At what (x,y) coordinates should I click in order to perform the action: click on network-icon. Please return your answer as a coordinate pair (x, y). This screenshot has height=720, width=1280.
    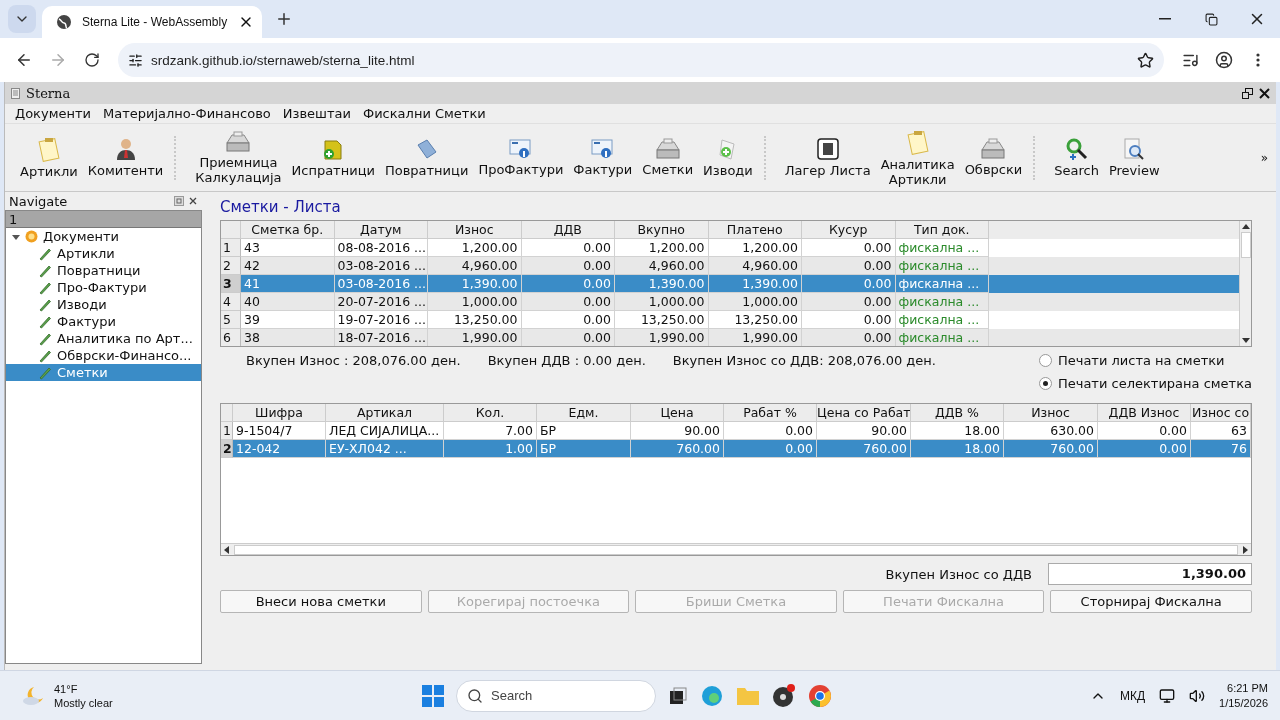
    Looking at the image, I should click on (1167, 695).